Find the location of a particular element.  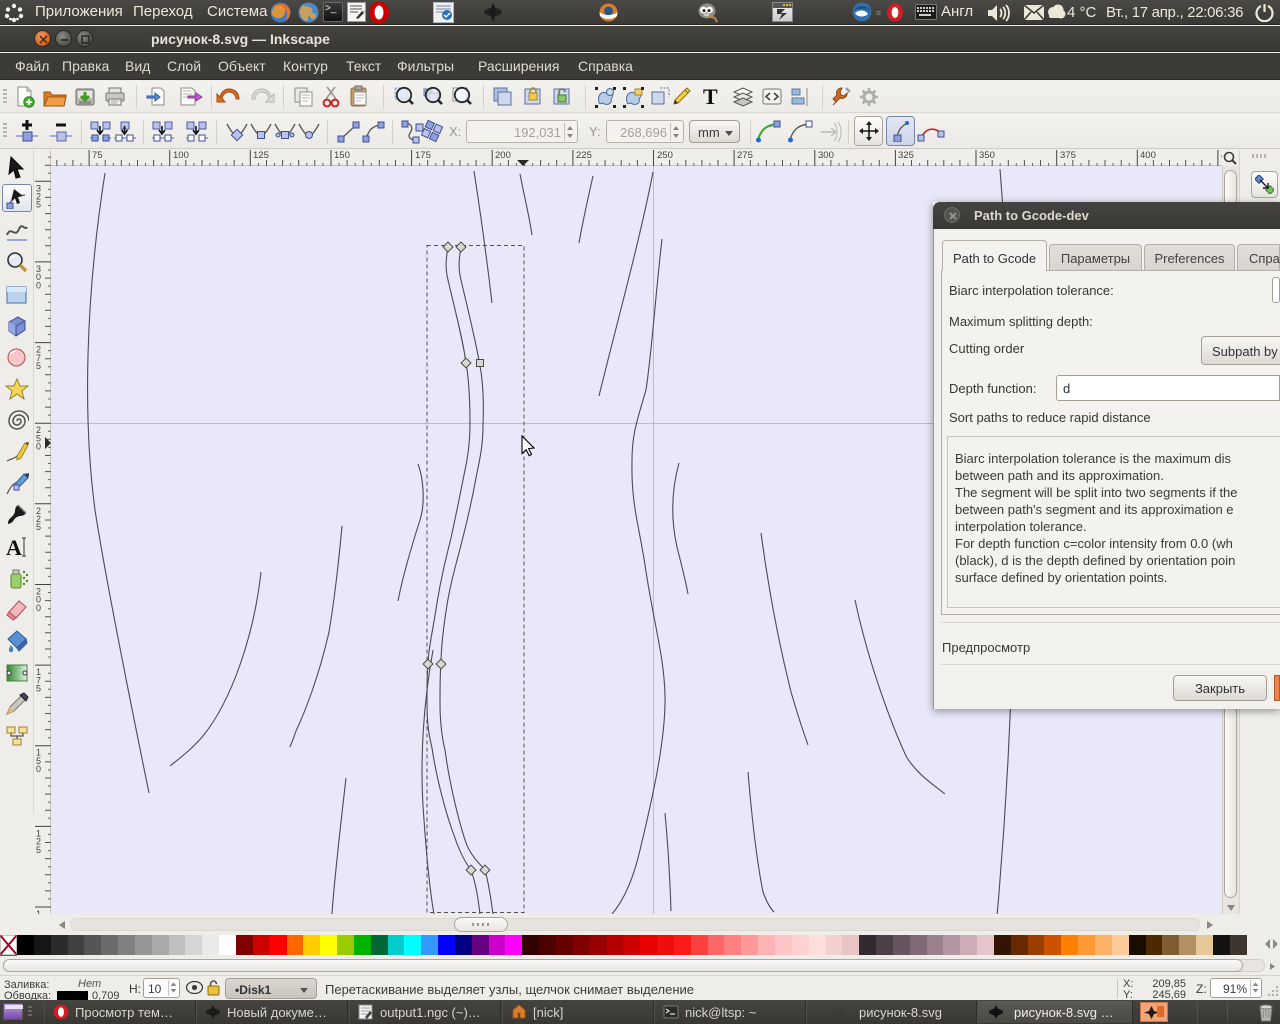

svg-text: 200 is located at coordinates (503, 155).